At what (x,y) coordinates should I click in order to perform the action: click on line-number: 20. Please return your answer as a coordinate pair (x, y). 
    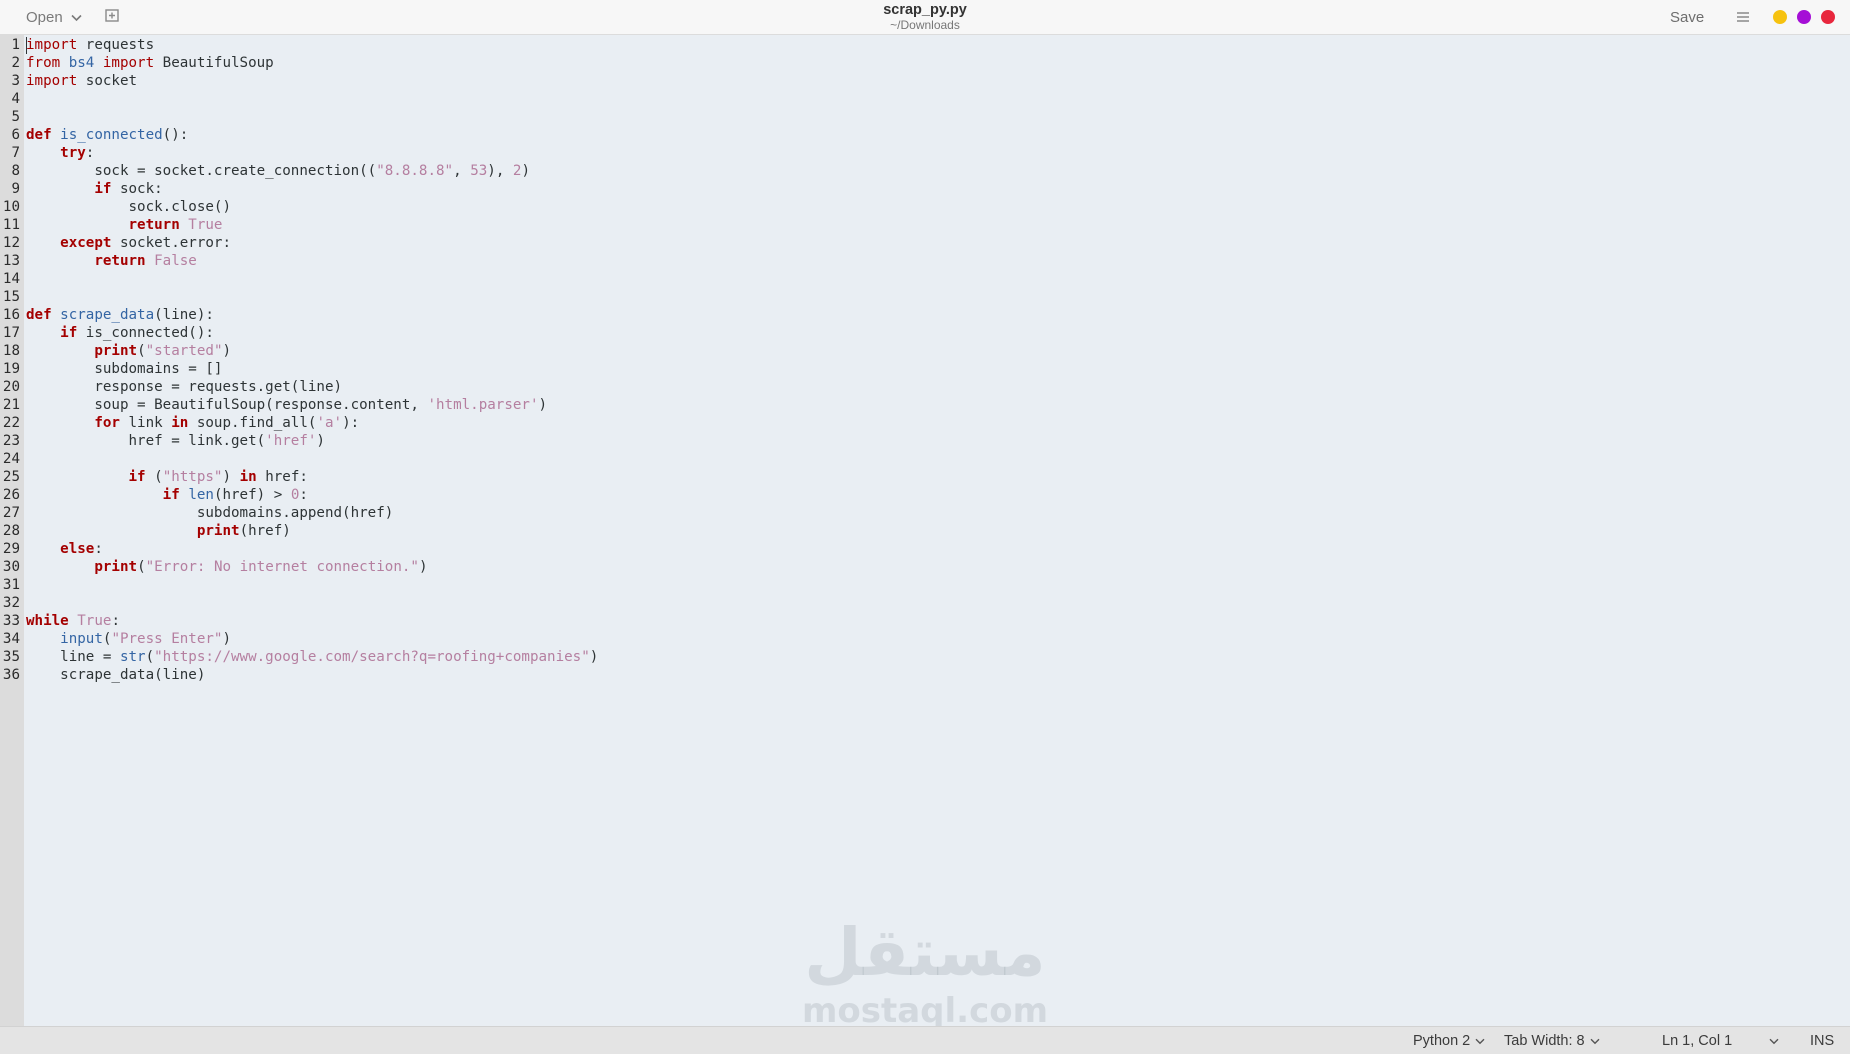
    Looking at the image, I should click on (11, 387).